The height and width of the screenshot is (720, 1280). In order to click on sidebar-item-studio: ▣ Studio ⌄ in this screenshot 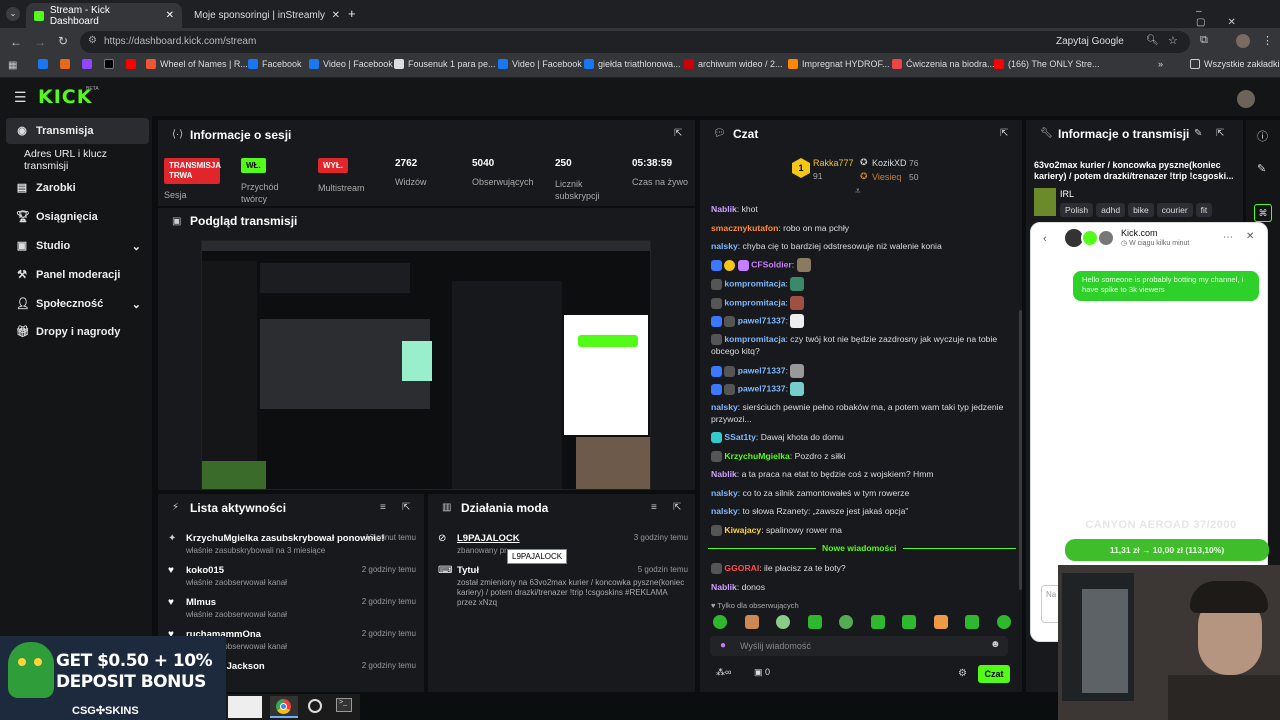, I will do `click(77, 246)`.